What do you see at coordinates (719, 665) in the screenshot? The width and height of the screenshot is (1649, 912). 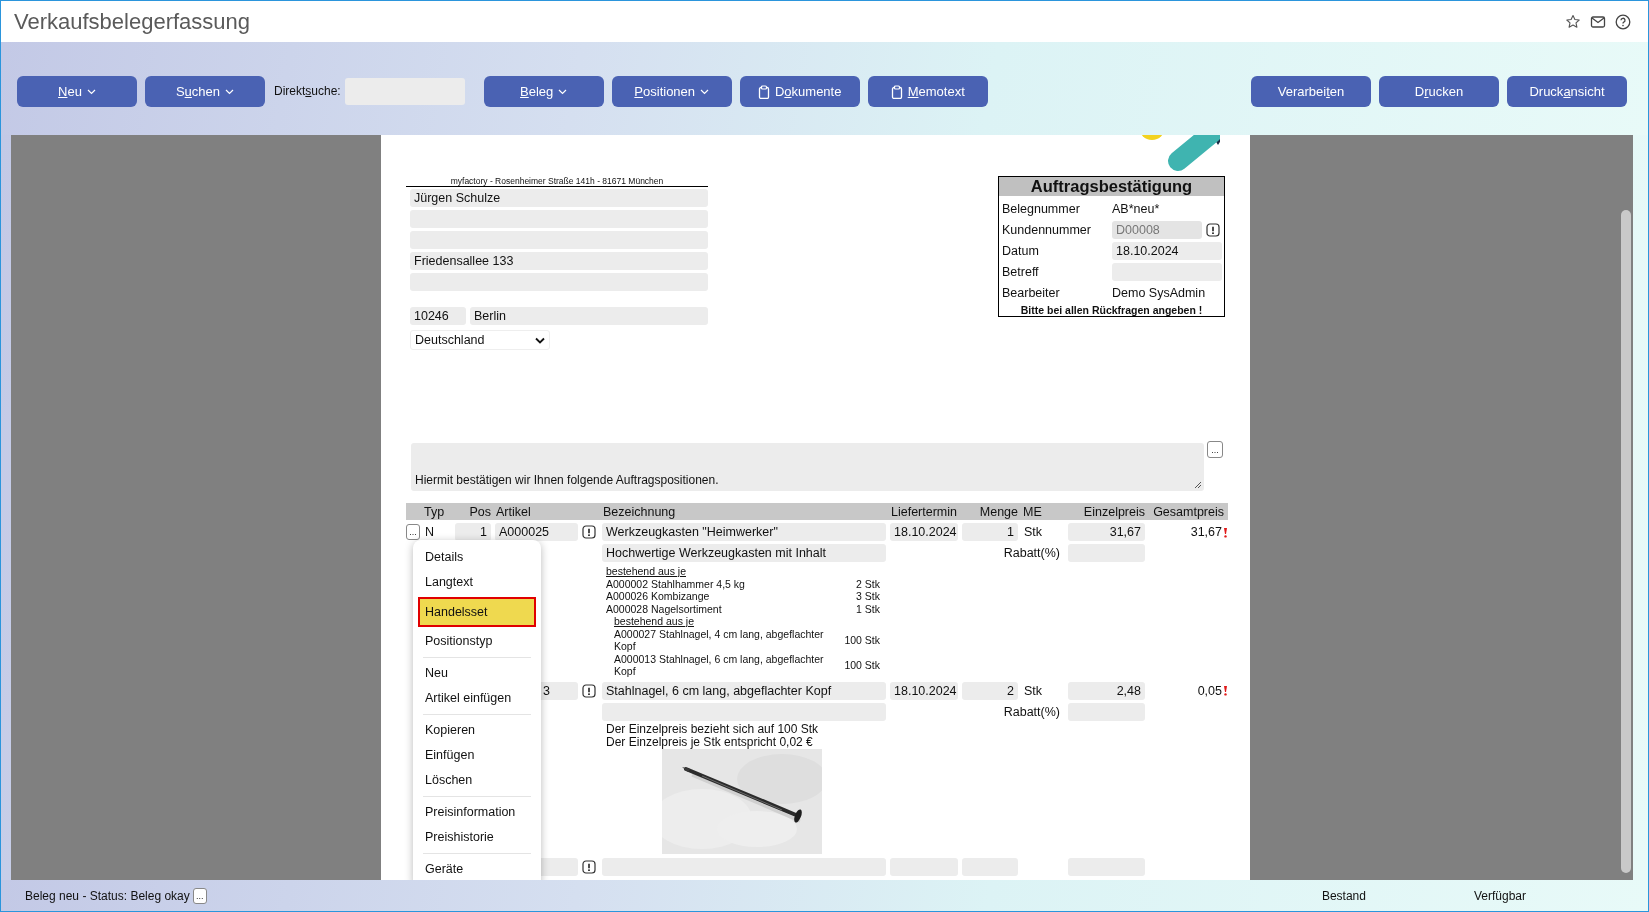 I see `set-item: A000013 Stahlnagel, 6 cm lang, abgeflachter Kopf` at bounding box center [719, 665].